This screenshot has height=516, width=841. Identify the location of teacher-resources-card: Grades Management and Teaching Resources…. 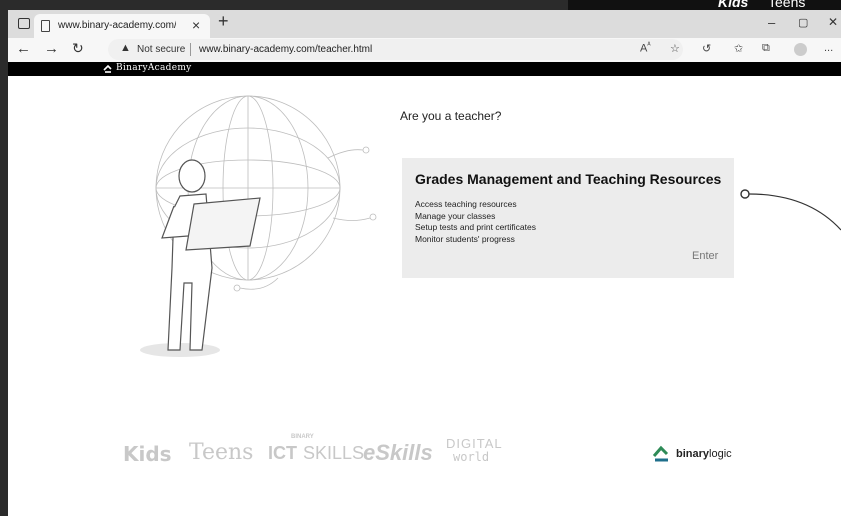
(568, 218).